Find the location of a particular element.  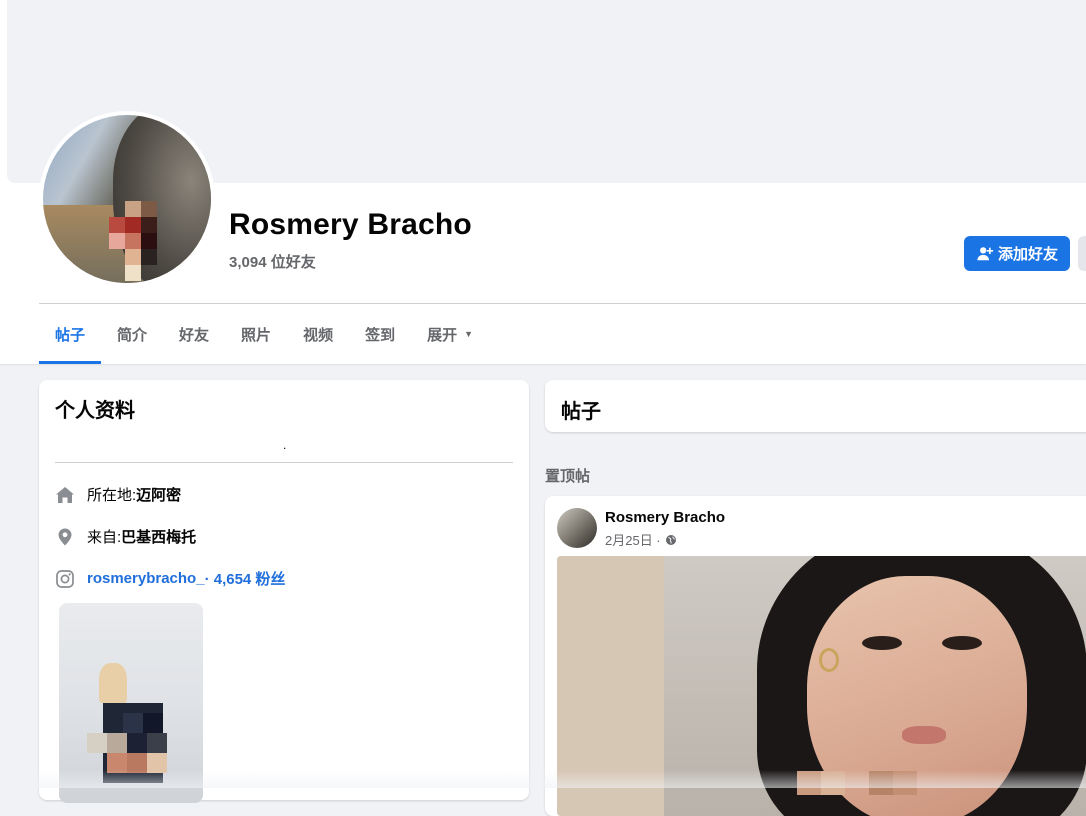

globe-icon is located at coordinates (670, 539).